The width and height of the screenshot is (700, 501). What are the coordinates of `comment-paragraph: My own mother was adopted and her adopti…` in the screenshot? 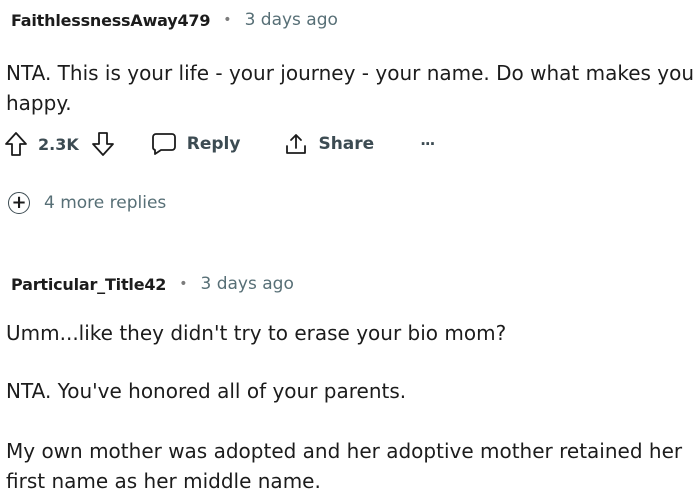 It's located at (344, 466).